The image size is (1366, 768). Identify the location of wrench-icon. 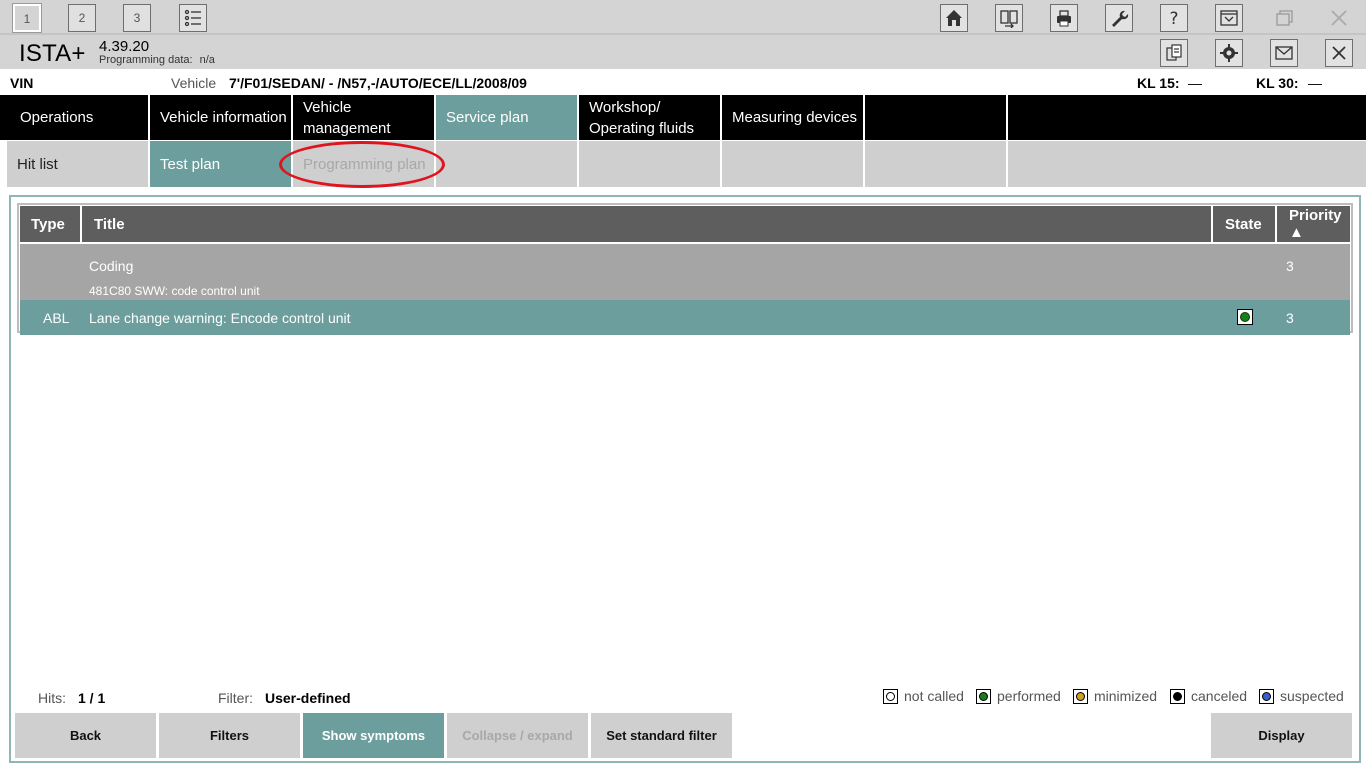
(1119, 18).